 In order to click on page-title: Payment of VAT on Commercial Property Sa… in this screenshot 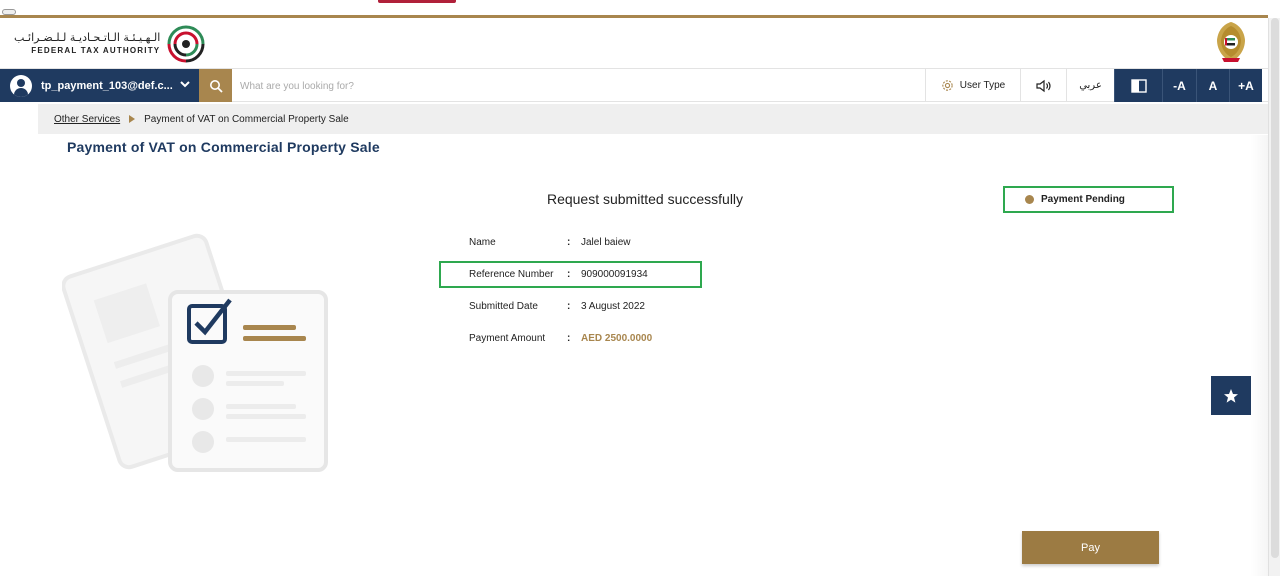, I will do `click(223, 147)`.